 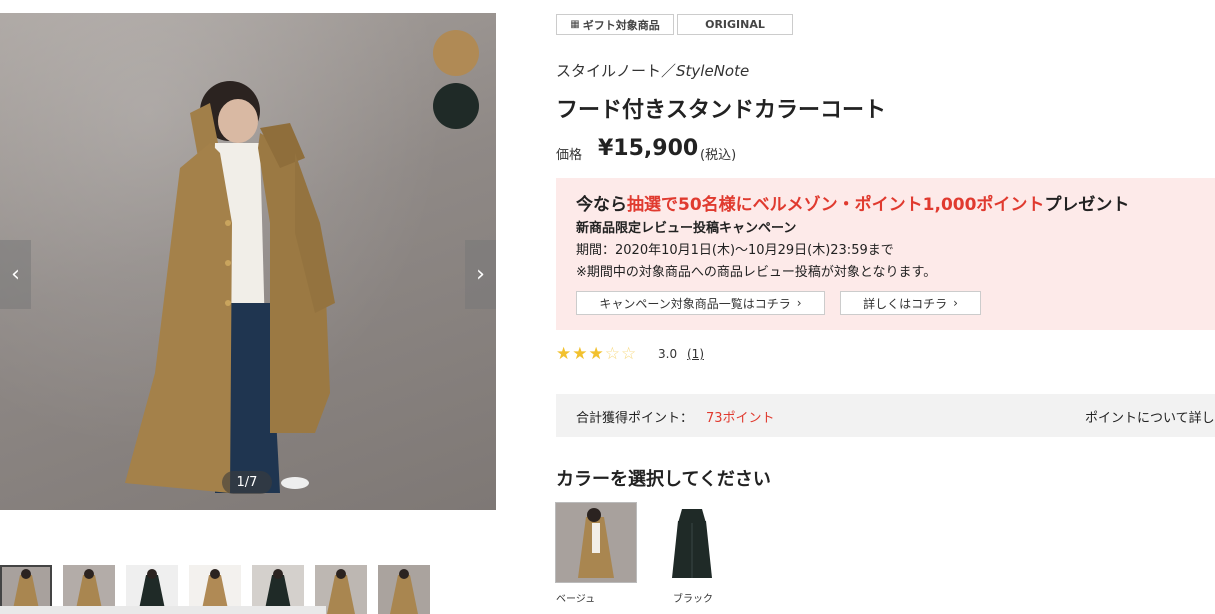 What do you see at coordinates (756, 272) in the screenshot?
I see `campaign-note: ※期間中の対象商品への商品レビュー投稿が対象となります。` at bounding box center [756, 272].